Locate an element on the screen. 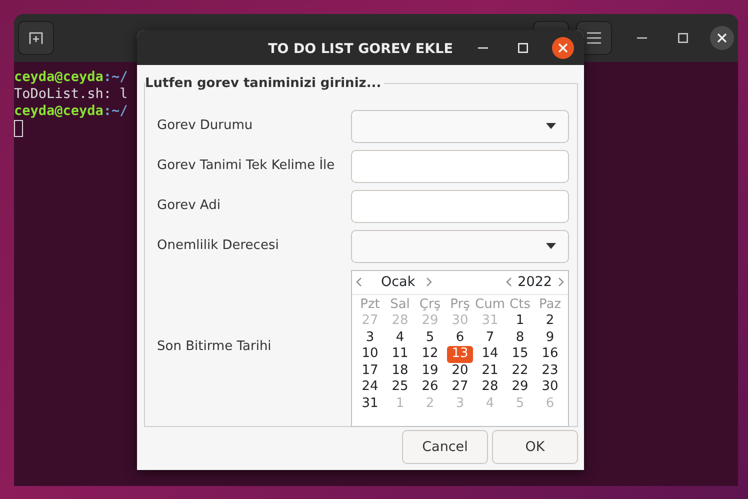 The width and height of the screenshot is (748, 499). calendar-day: 31 is located at coordinates (370, 404).